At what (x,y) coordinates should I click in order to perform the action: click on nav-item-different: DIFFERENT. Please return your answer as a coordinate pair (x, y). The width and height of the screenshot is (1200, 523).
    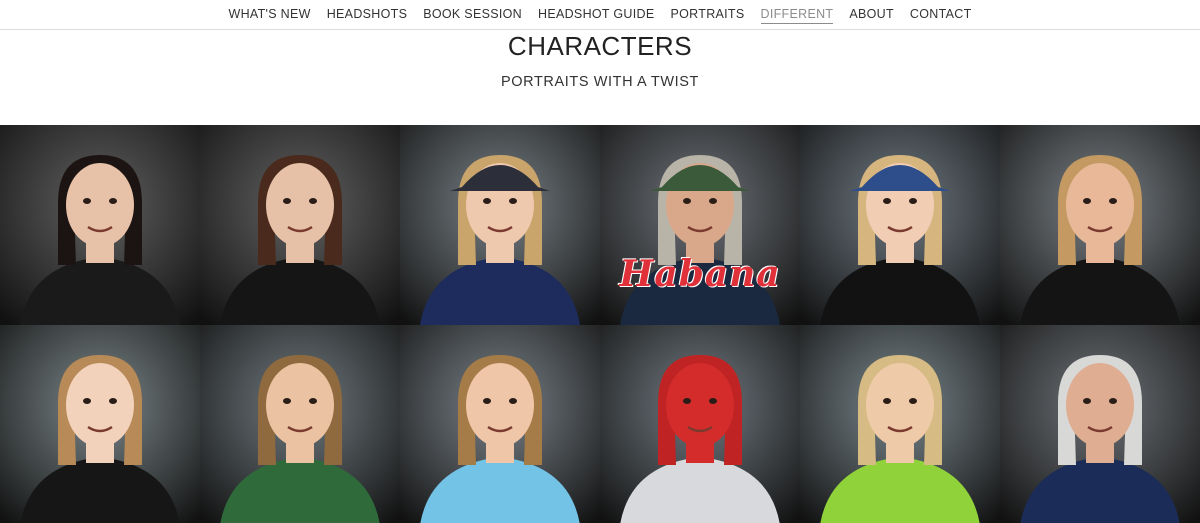
    Looking at the image, I should click on (797, 15).